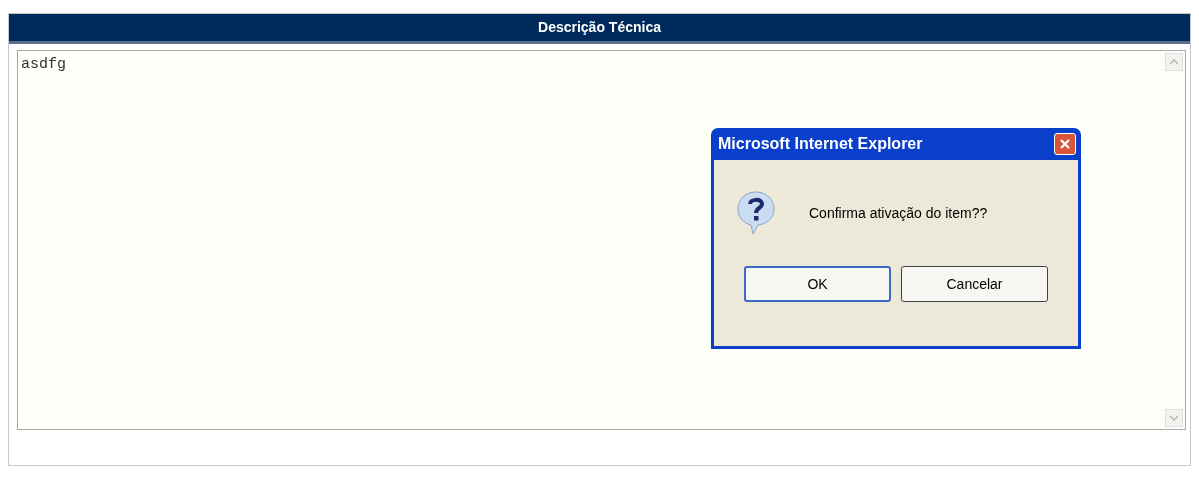  I want to click on close-icon, so click(1065, 144).